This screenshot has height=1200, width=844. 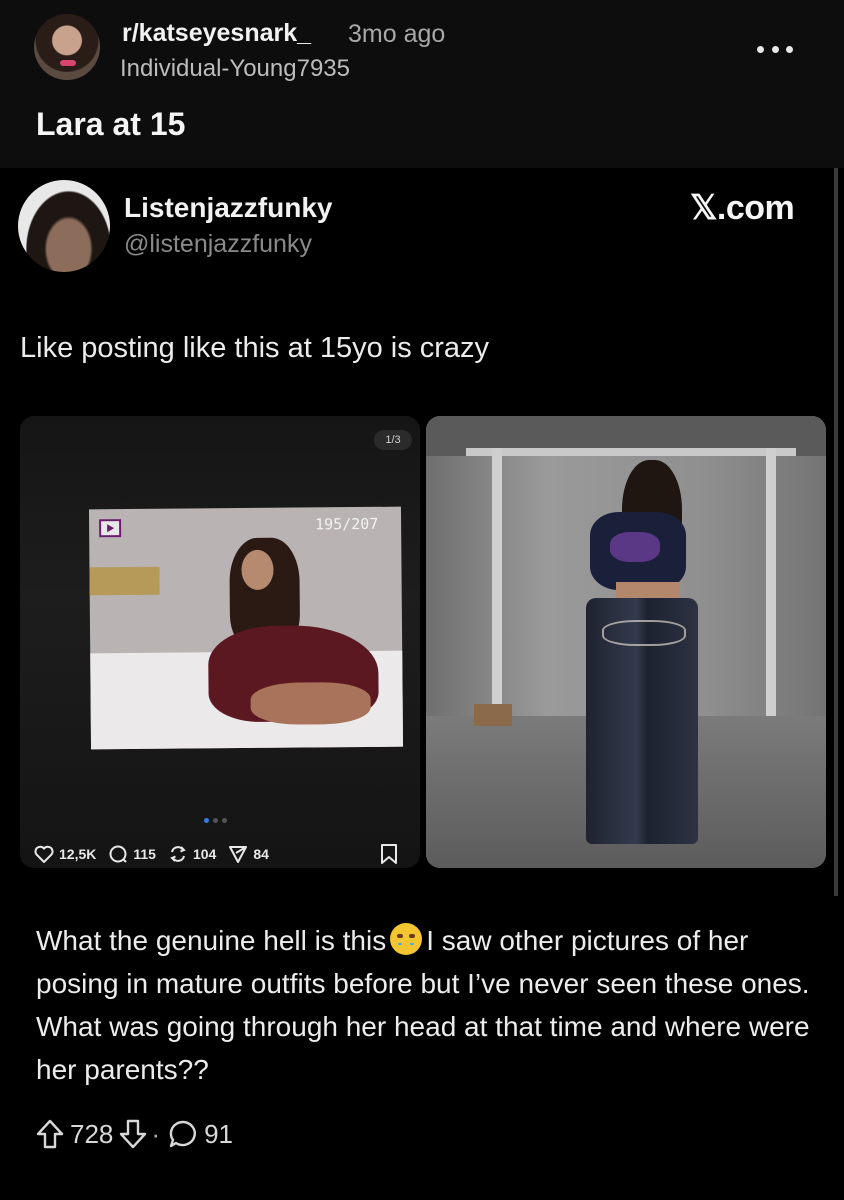 What do you see at coordinates (132, 854) in the screenshot?
I see `comments-stat: 115` at bounding box center [132, 854].